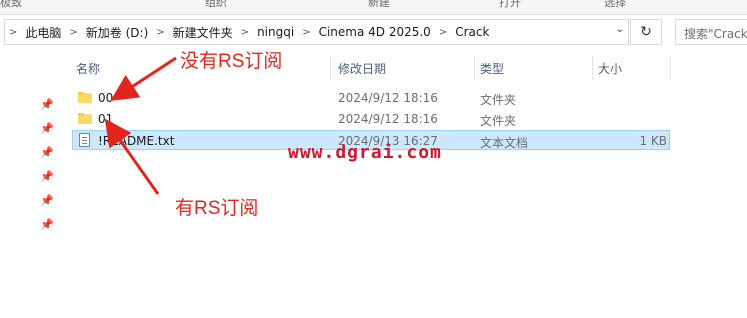 This screenshot has width=747, height=318. I want to click on annotation-no-rs: 没有RS订阅, so click(231, 61).